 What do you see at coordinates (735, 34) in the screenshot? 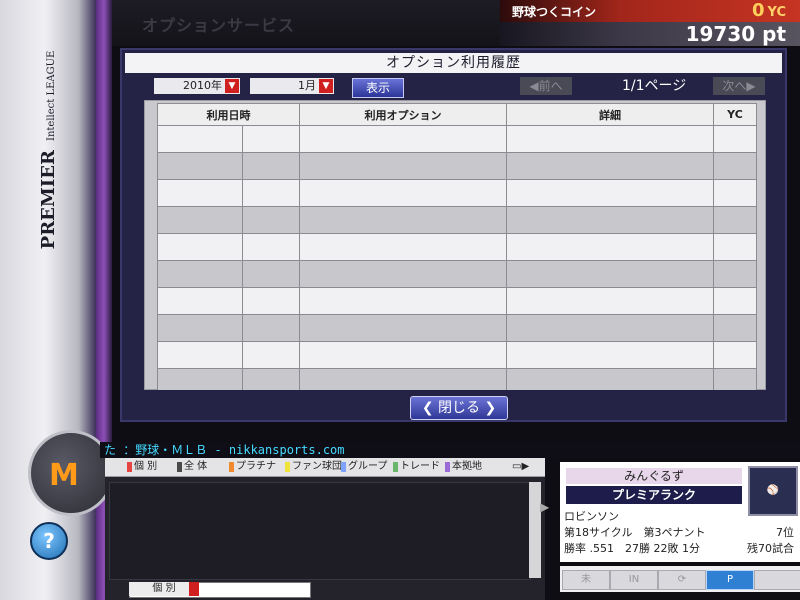
I see `points-value: 19730 pt` at bounding box center [735, 34].